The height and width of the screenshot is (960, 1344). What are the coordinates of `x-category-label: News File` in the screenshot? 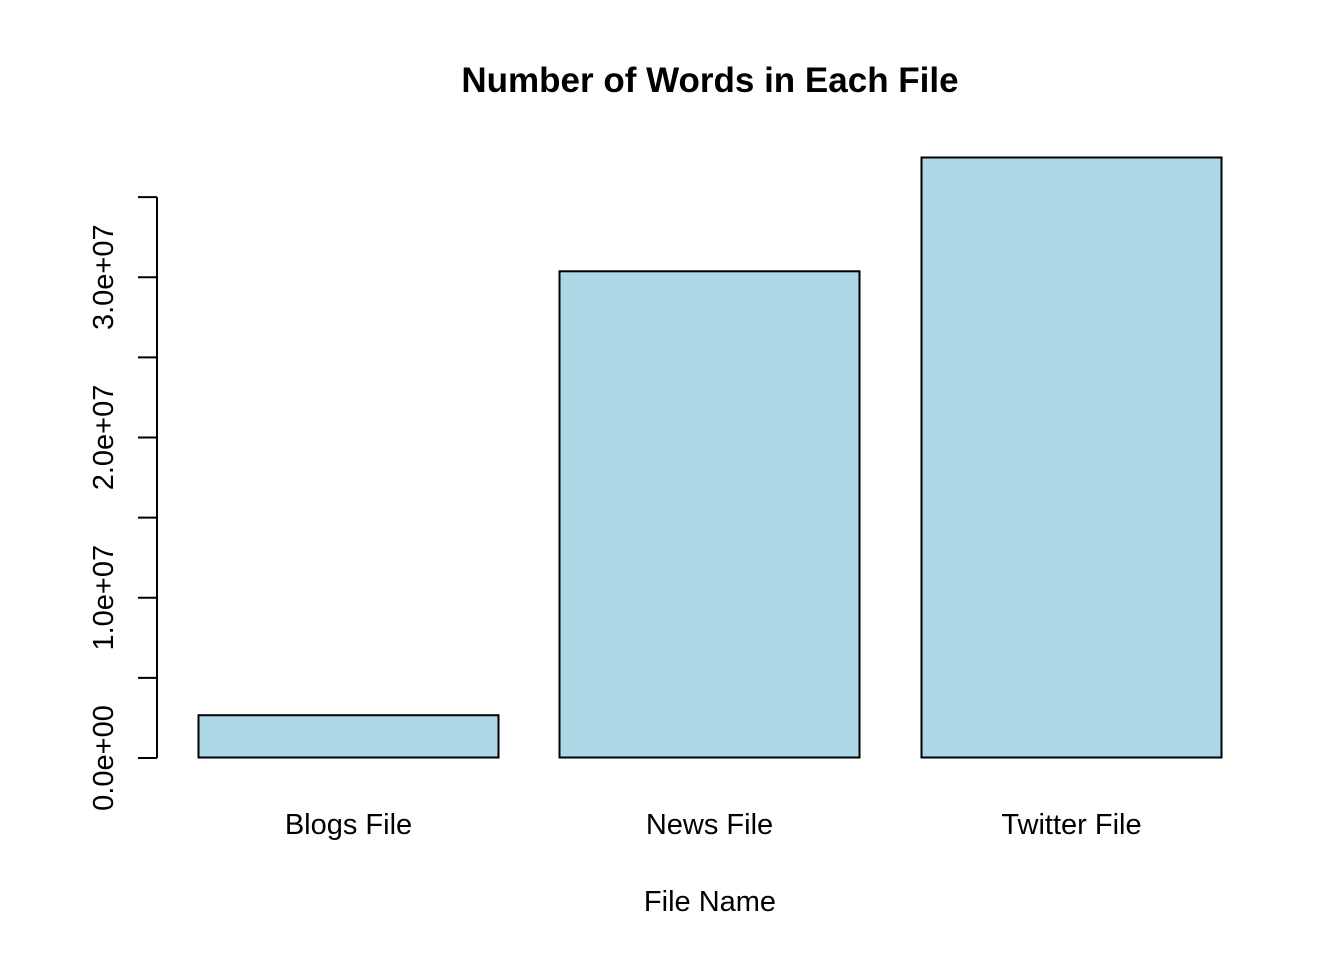 It's located at (709, 825).